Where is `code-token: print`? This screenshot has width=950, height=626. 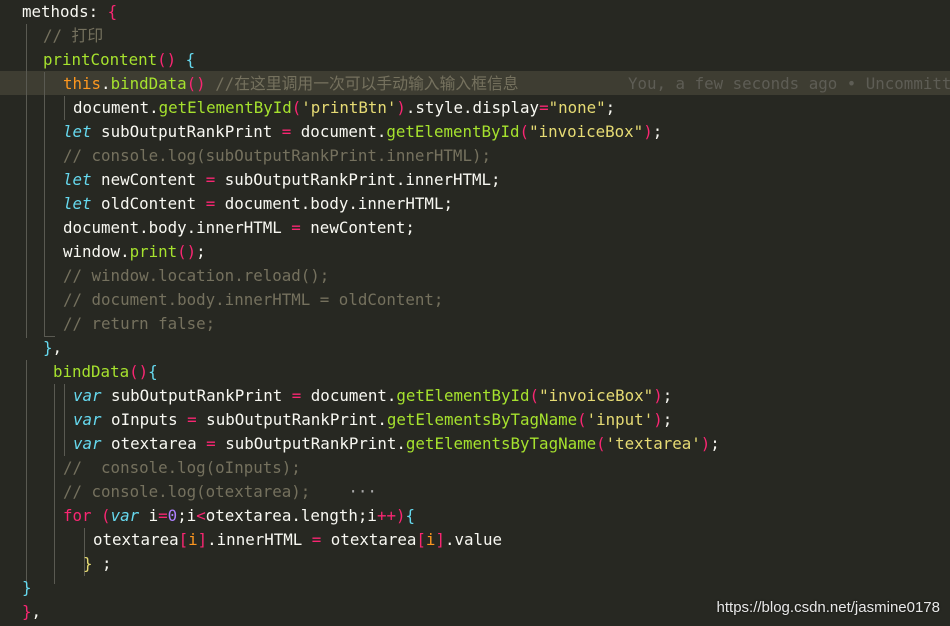
code-token: print is located at coordinates (153, 251).